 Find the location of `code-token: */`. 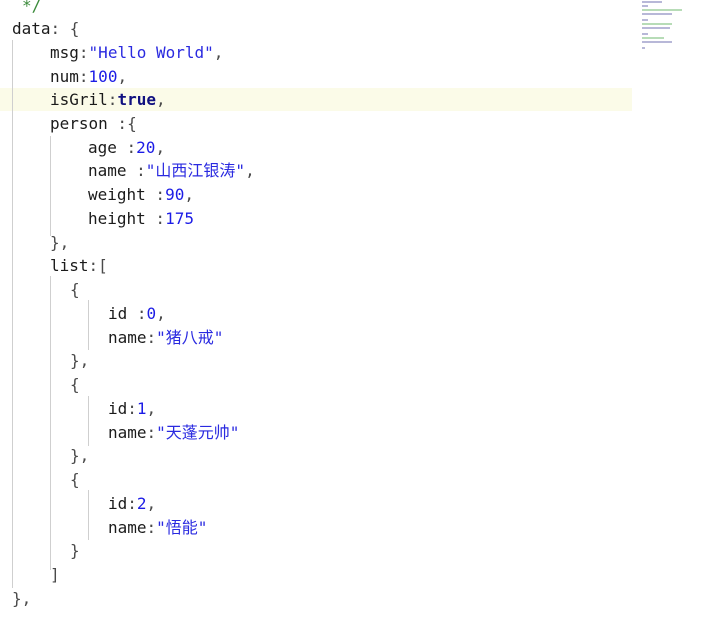

code-token: */ is located at coordinates (32, 7).